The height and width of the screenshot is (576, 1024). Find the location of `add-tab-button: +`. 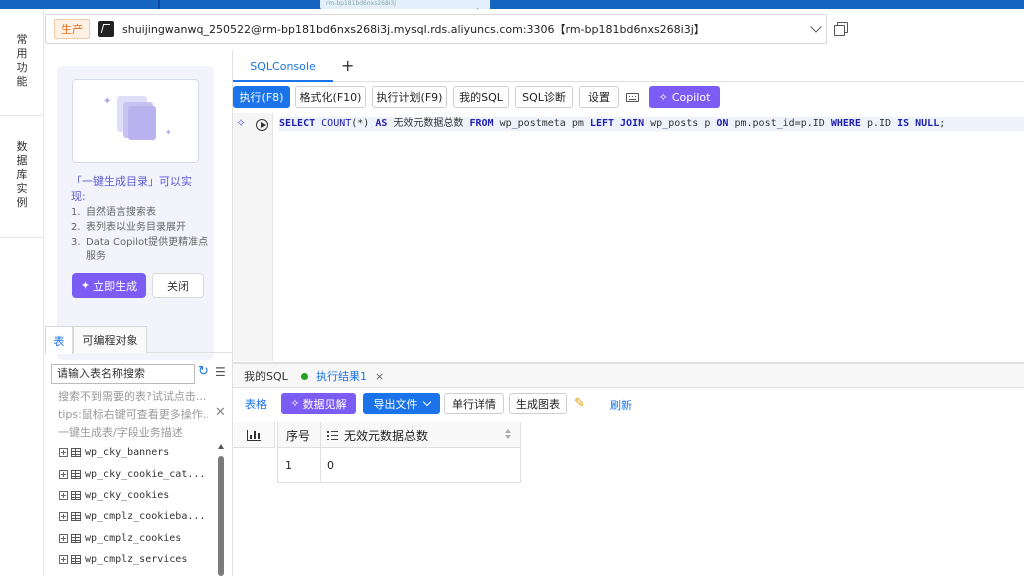

add-tab-button: + is located at coordinates (347, 65).